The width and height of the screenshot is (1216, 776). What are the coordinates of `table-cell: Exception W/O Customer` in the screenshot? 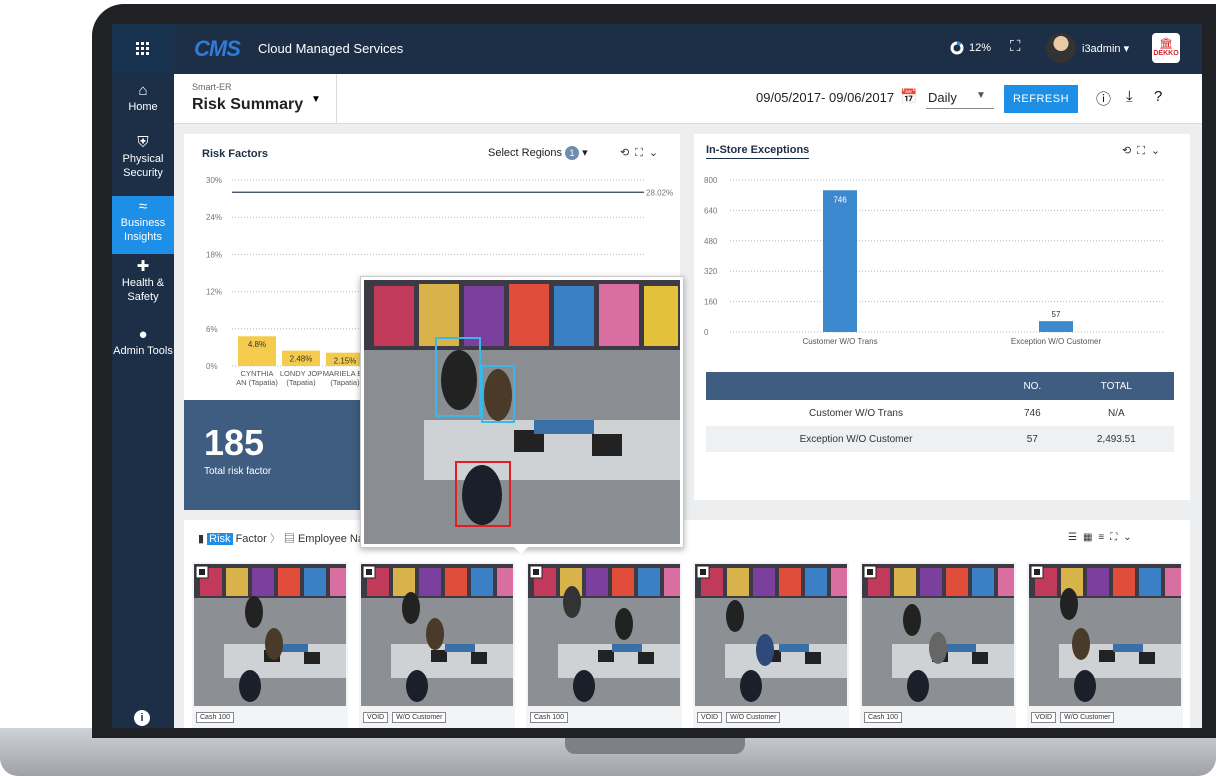 It's located at (856, 439).